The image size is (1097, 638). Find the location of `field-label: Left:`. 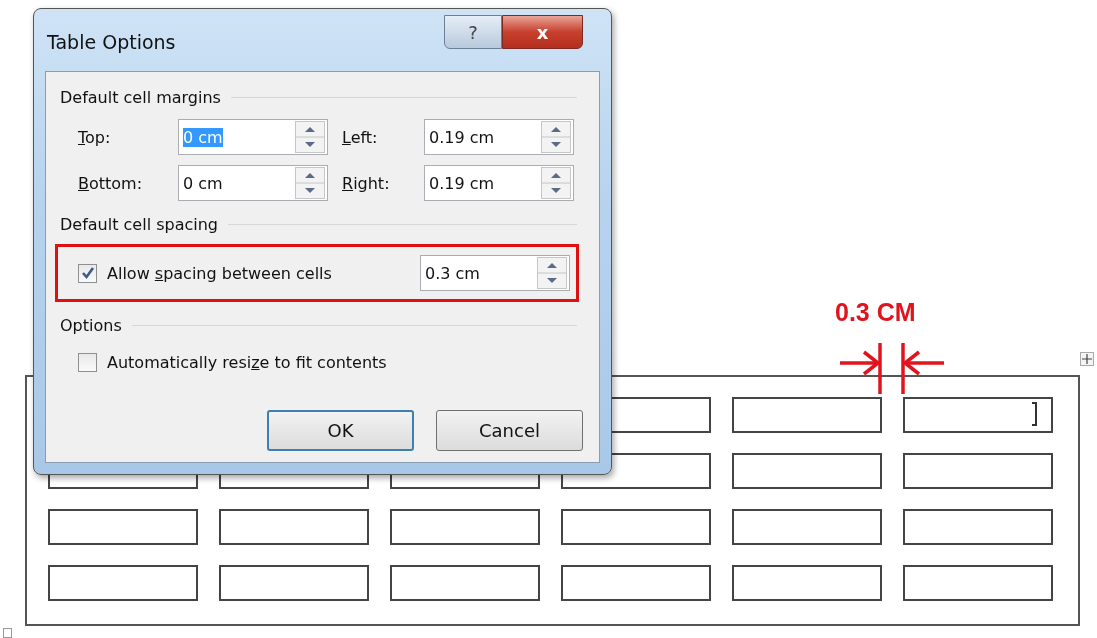

field-label: Left: is located at coordinates (360, 137).